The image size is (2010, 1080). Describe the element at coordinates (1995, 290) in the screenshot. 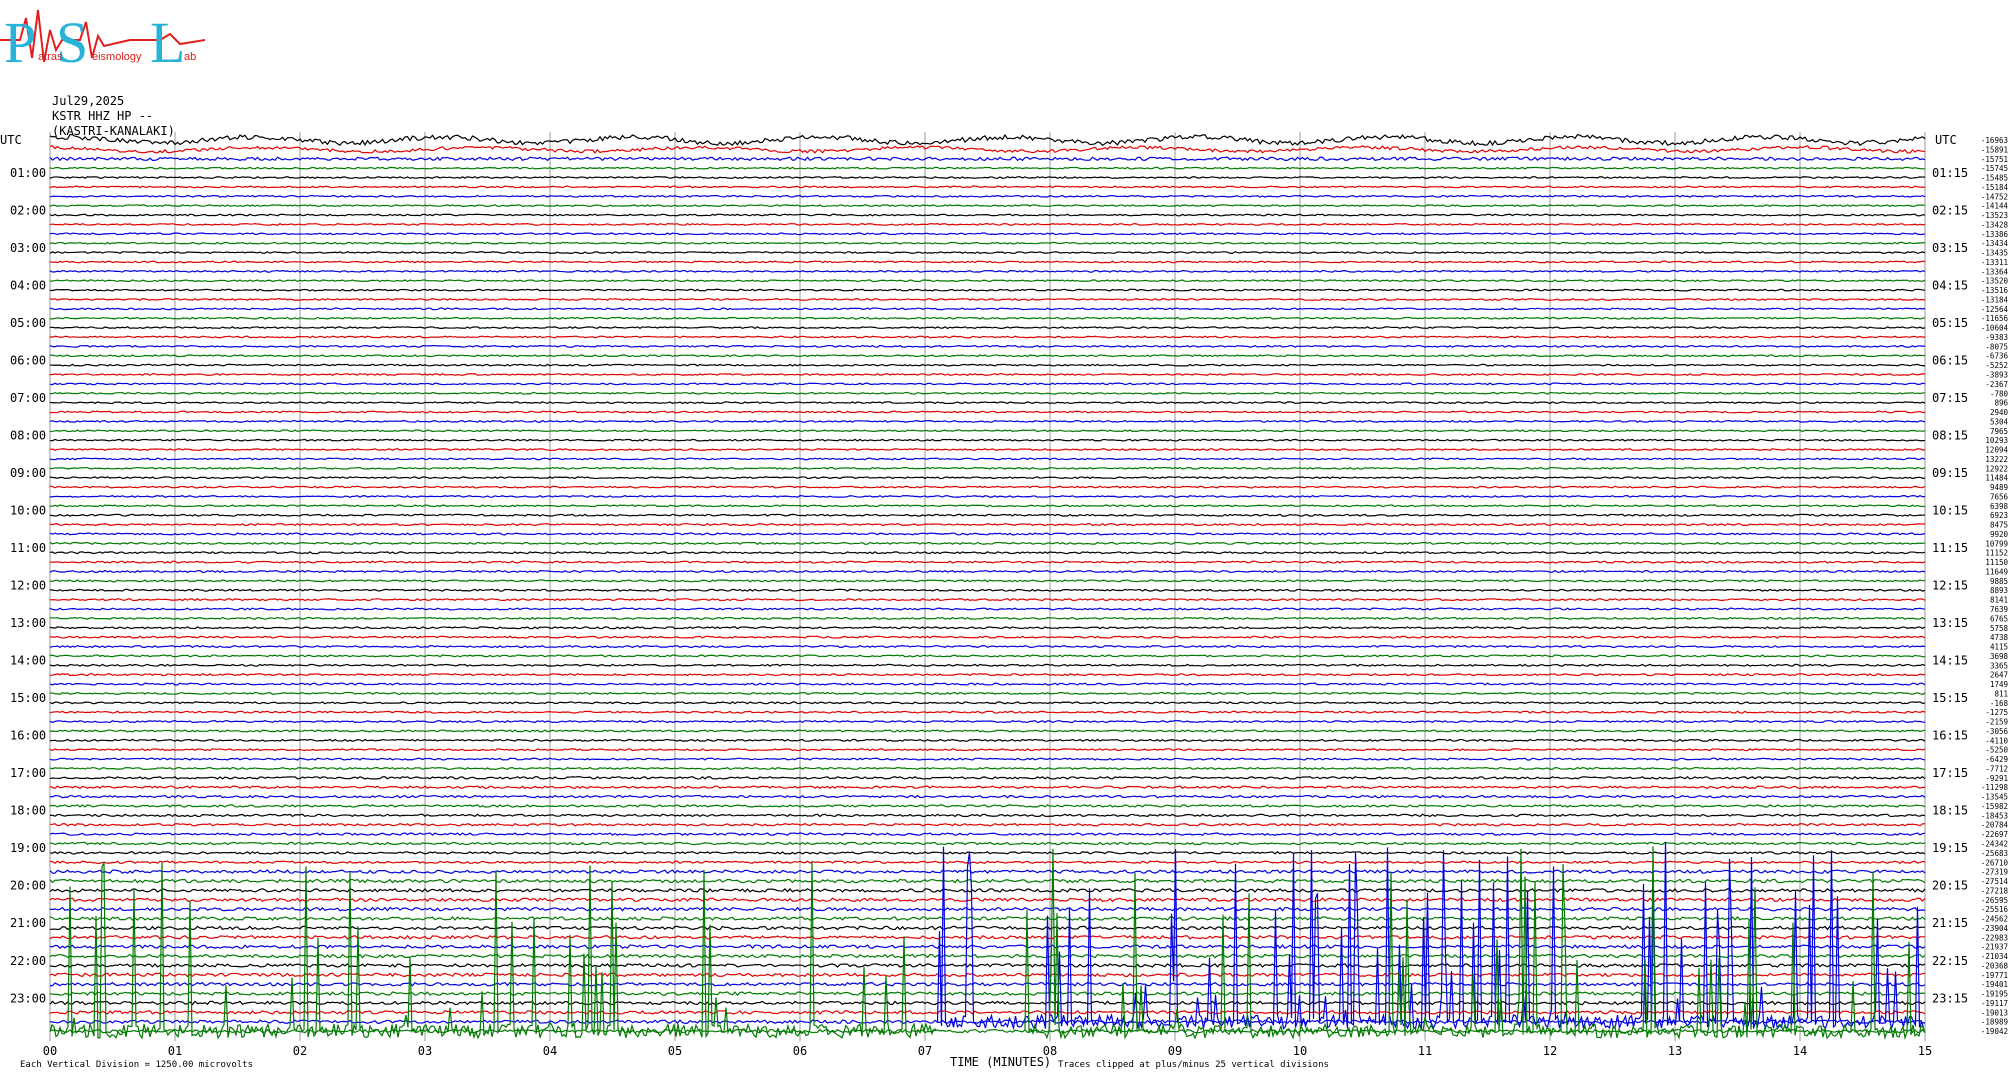

I see `trace-offset-label: -13516` at that location.